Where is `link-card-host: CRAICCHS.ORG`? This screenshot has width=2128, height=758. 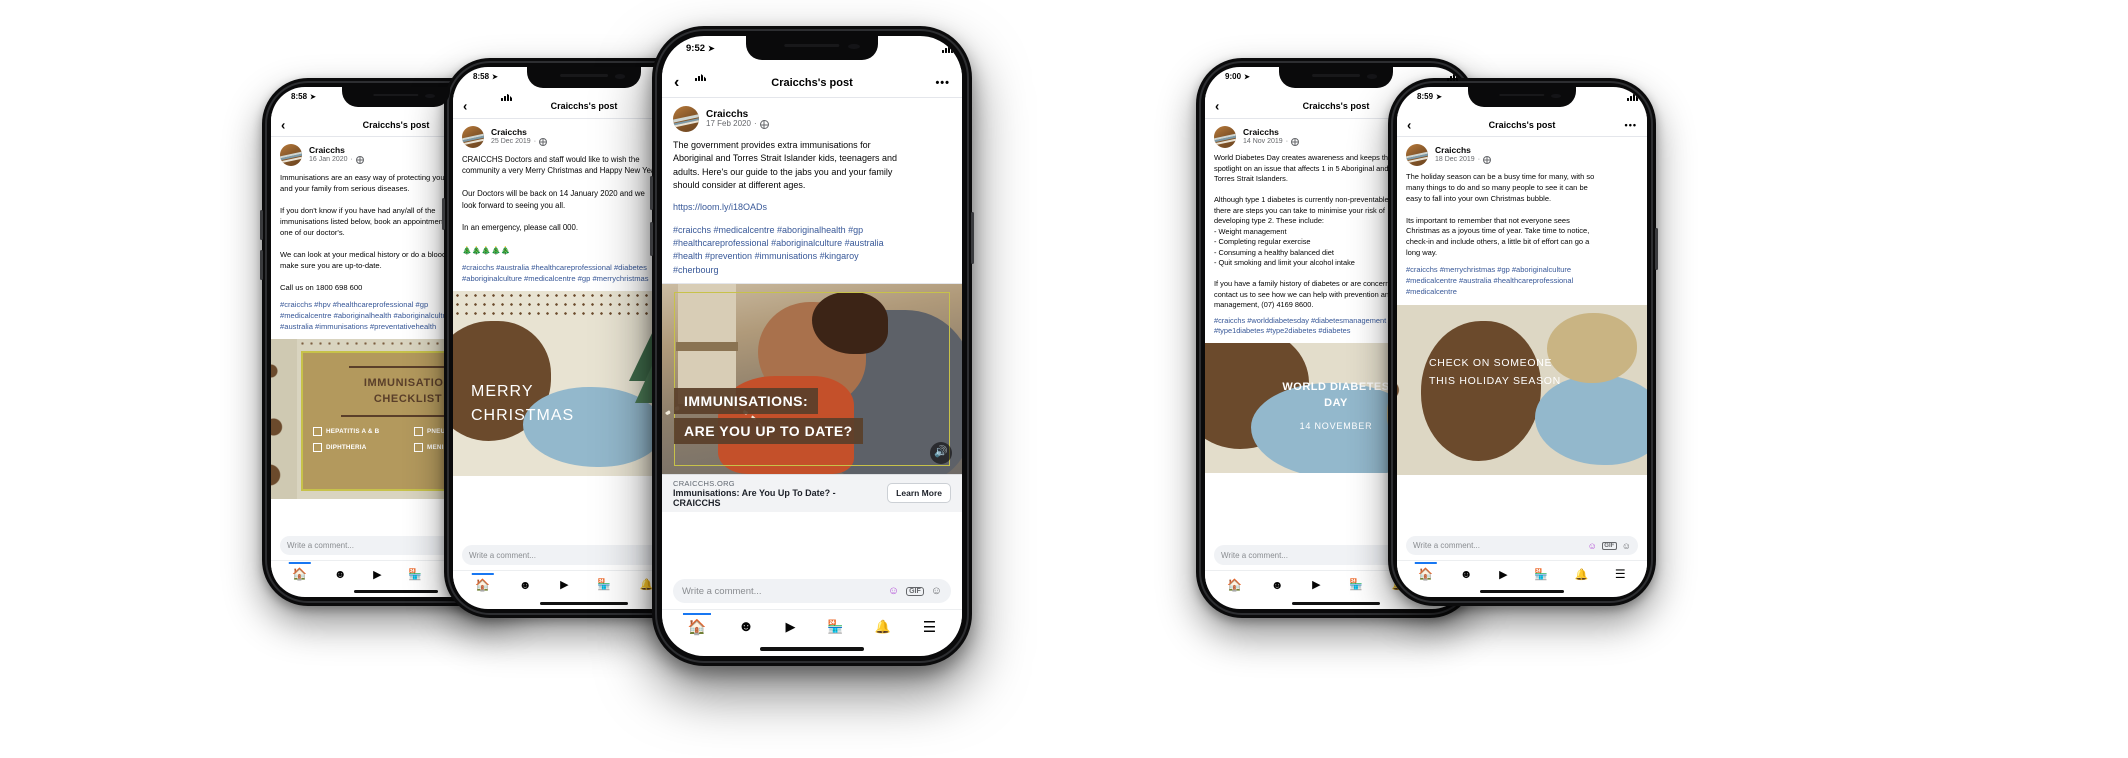 link-card-host: CRAICCHS.ORG is located at coordinates (704, 483).